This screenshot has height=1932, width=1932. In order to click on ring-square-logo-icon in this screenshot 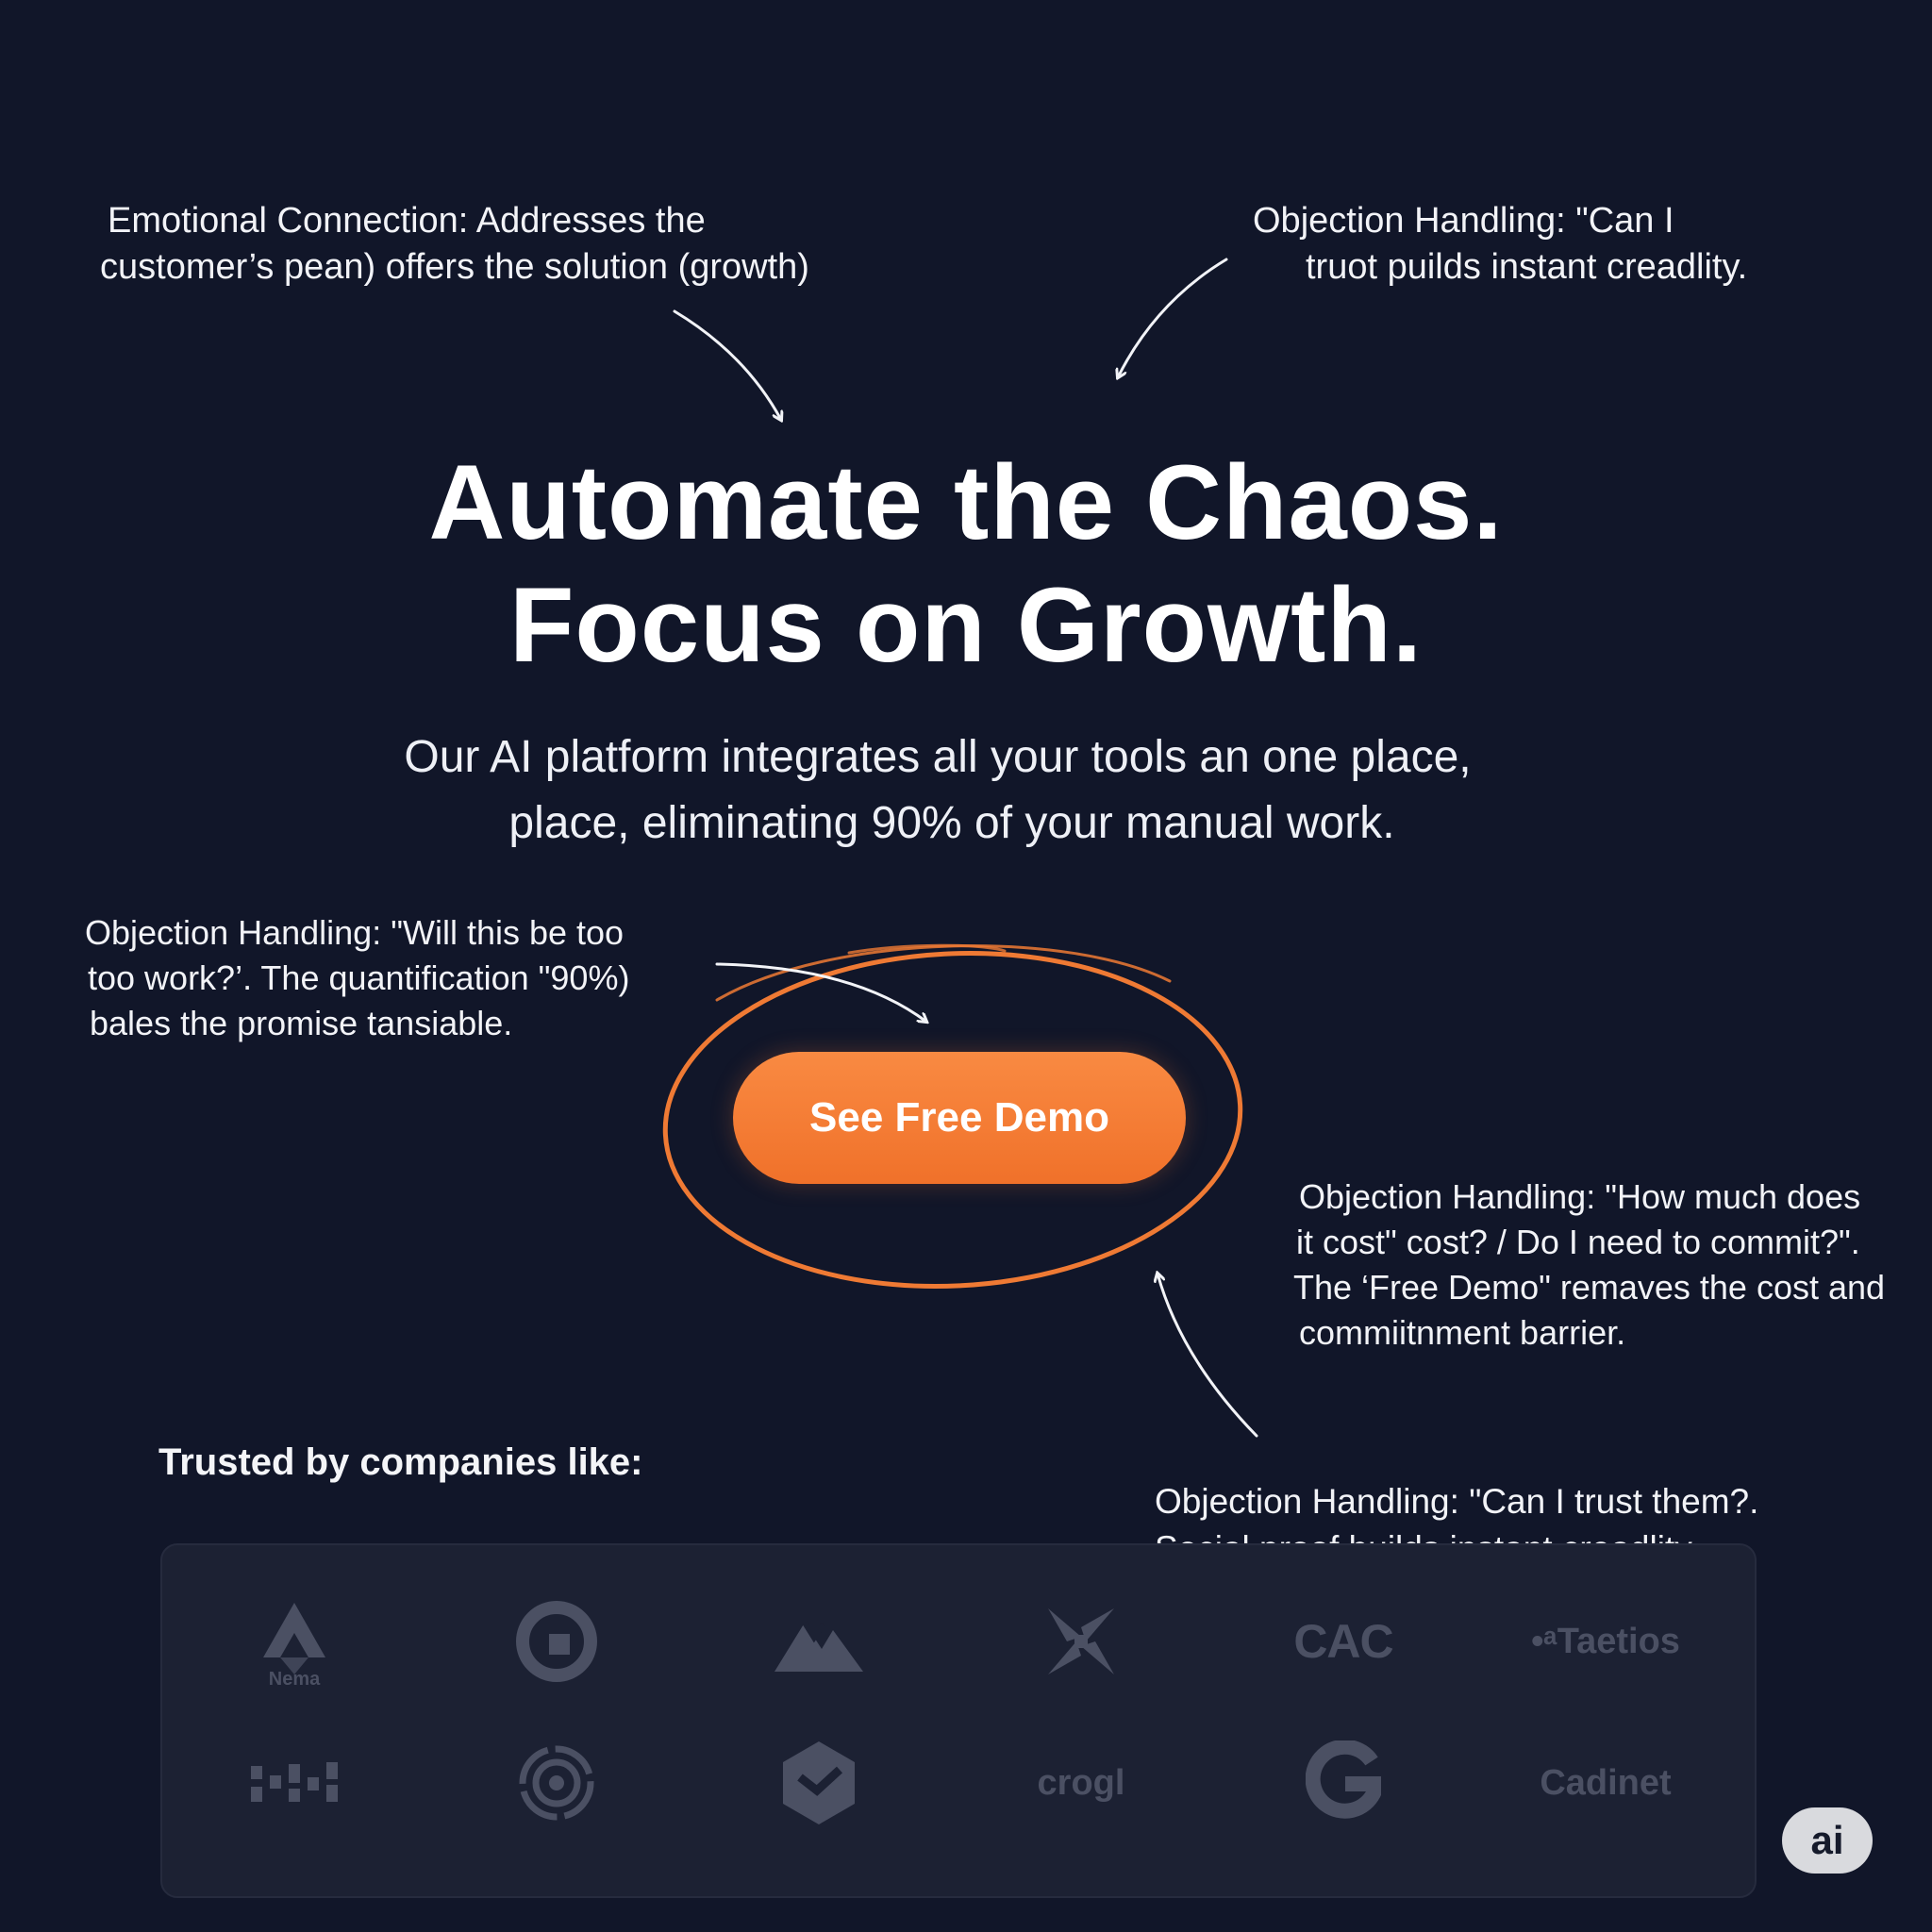, I will do `click(556, 1642)`.